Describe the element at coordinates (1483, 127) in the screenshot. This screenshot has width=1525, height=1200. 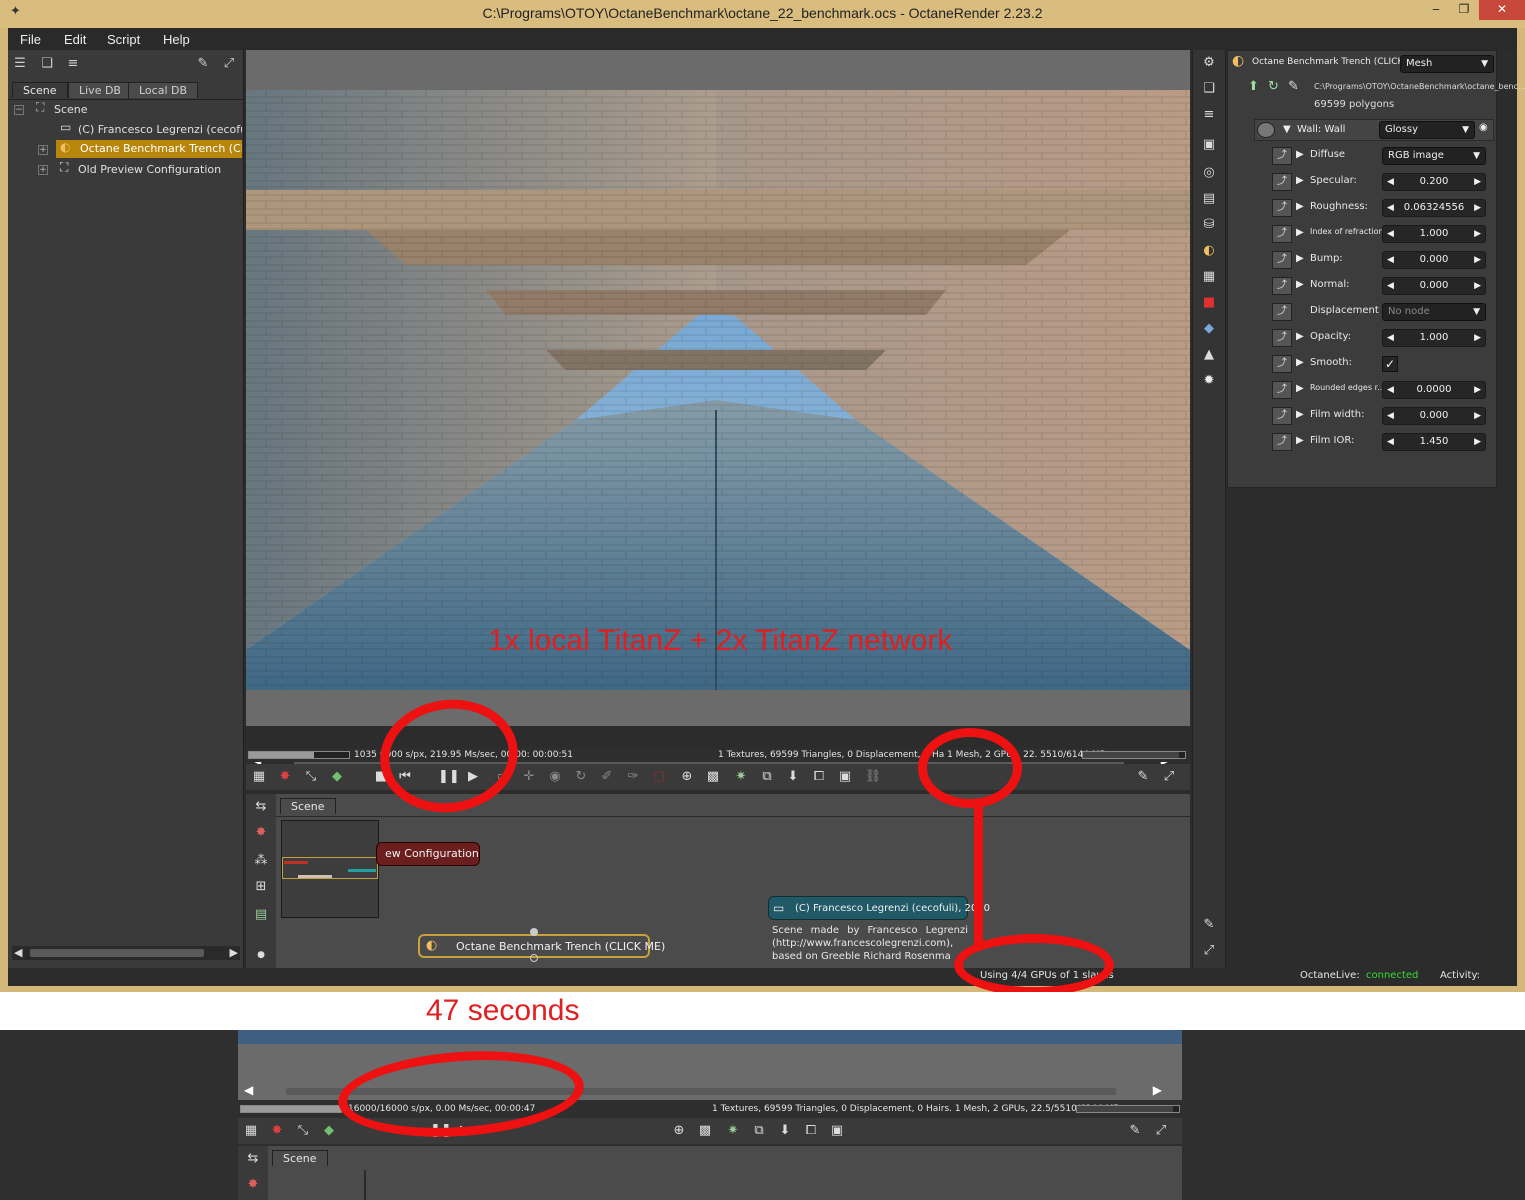
I see `visibility-icon: ◉` at that location.